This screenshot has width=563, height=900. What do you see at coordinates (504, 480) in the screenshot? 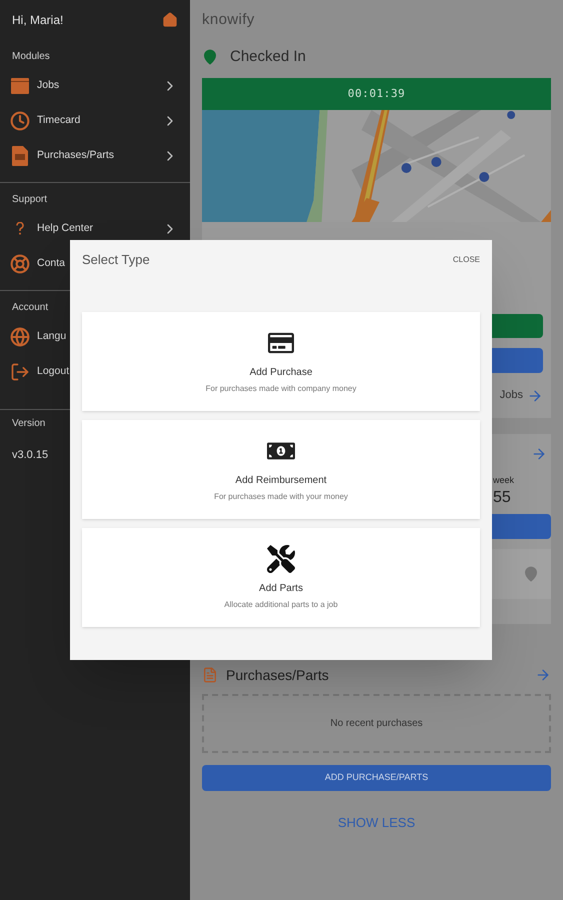
I see `week-label: week` at bounding box center [504, 480].